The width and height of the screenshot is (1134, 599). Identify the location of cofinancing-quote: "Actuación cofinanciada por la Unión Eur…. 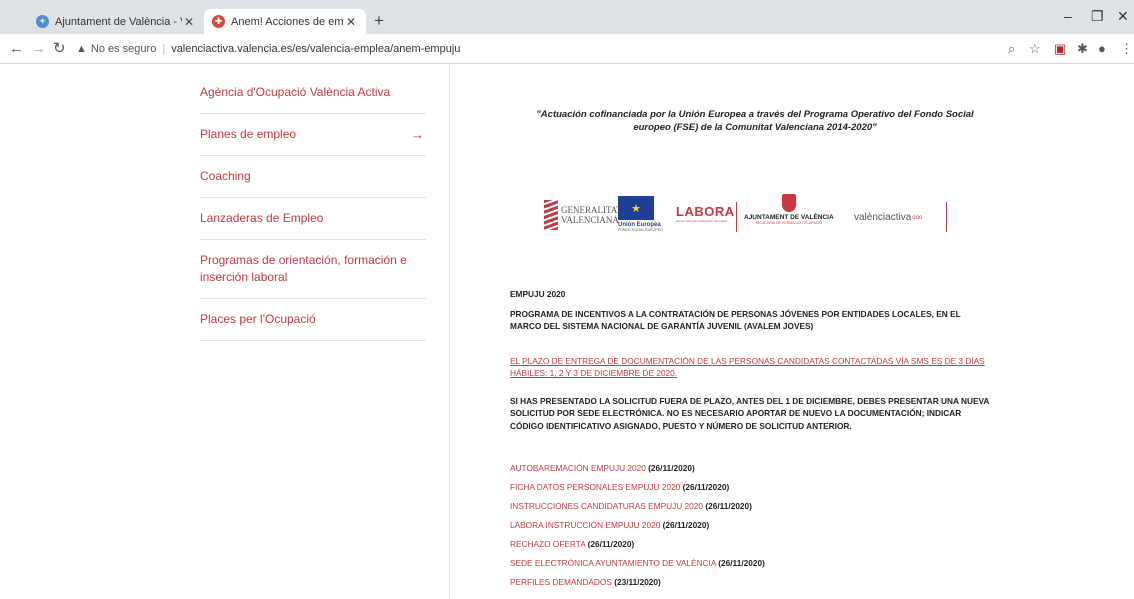
(755, 121).